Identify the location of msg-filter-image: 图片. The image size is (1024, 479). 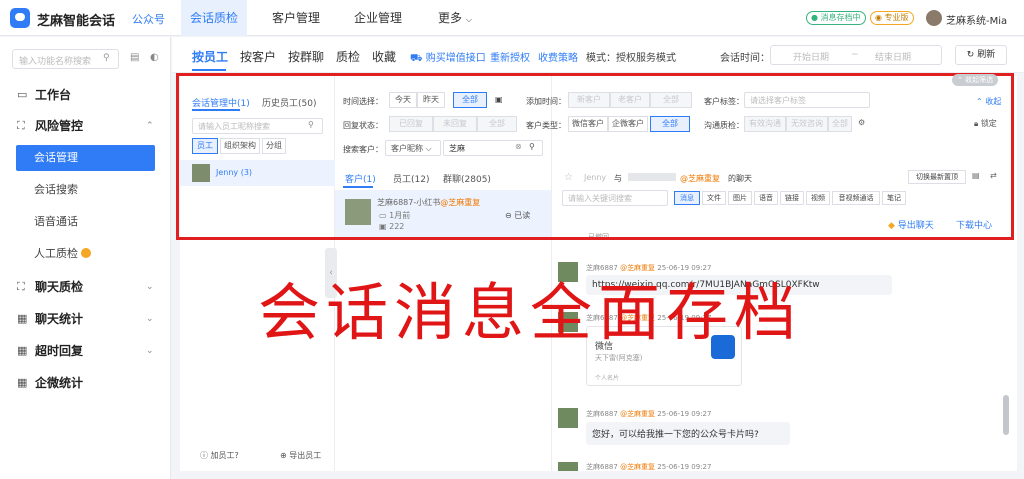
(740, 198).